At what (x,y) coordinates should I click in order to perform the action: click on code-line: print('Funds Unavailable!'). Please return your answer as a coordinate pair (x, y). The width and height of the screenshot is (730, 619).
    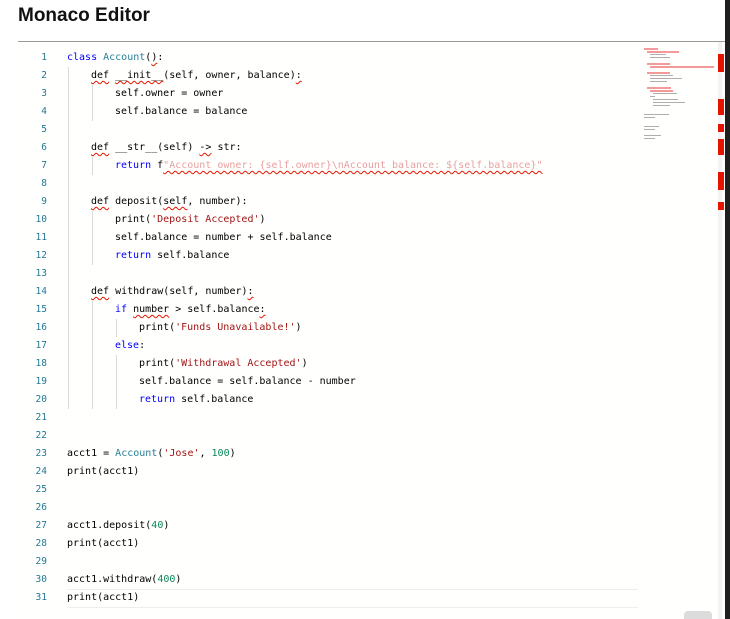
    Looking at the image, I should click on (220, 328).